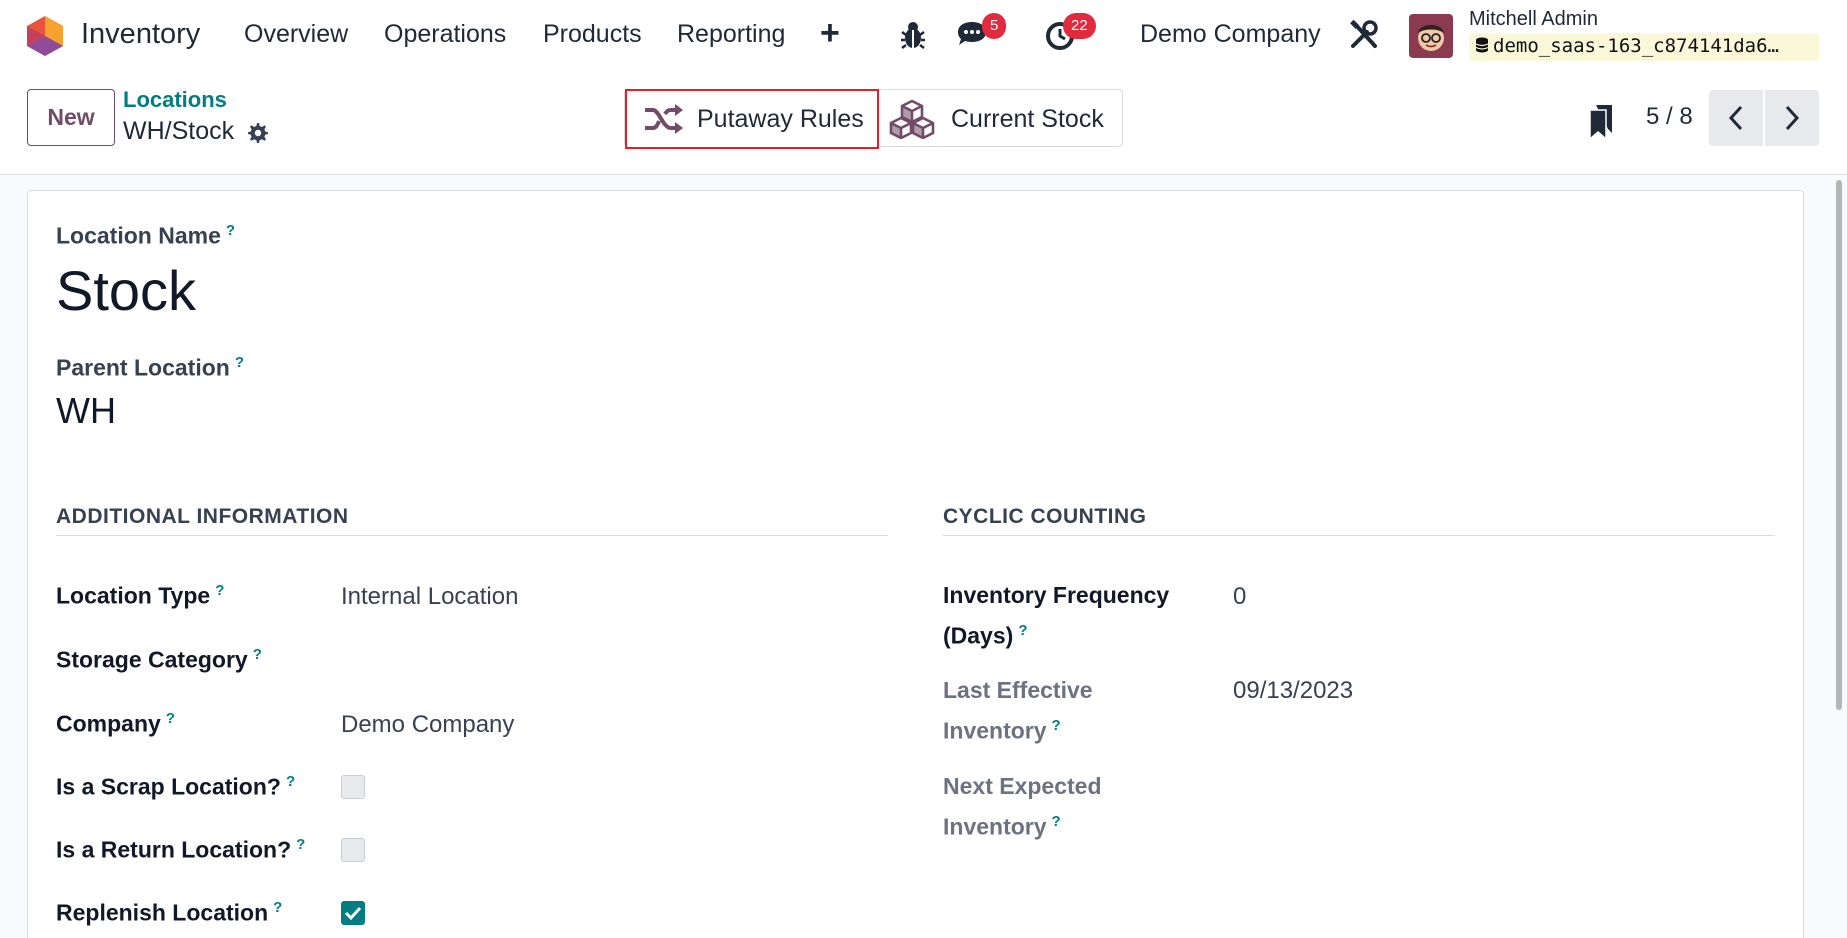  I want to click on last-effective-inventory-label: Last Effective Inventory?, so click(1018, 710).